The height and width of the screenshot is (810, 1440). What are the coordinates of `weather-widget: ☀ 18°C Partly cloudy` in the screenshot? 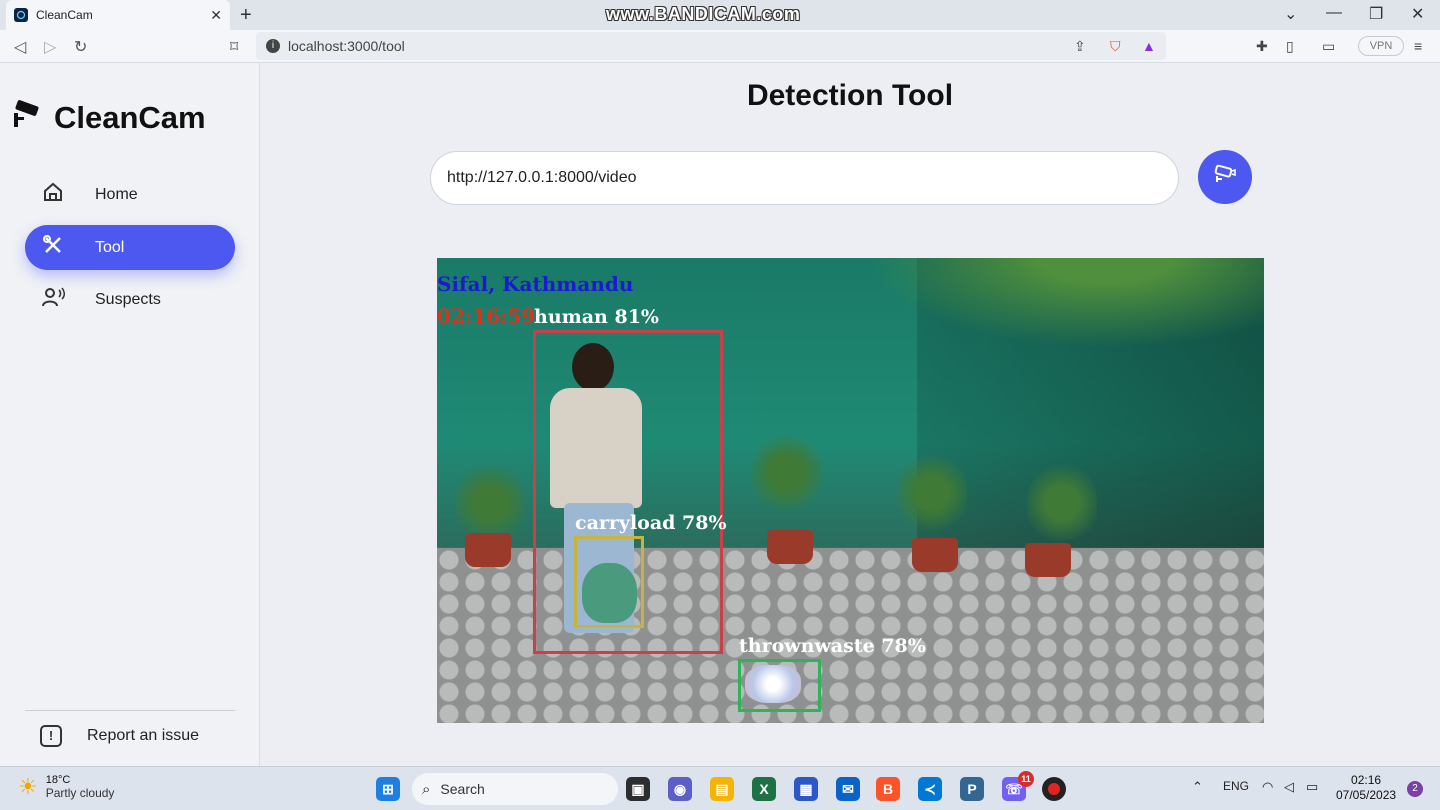 It's located at (66, 787).